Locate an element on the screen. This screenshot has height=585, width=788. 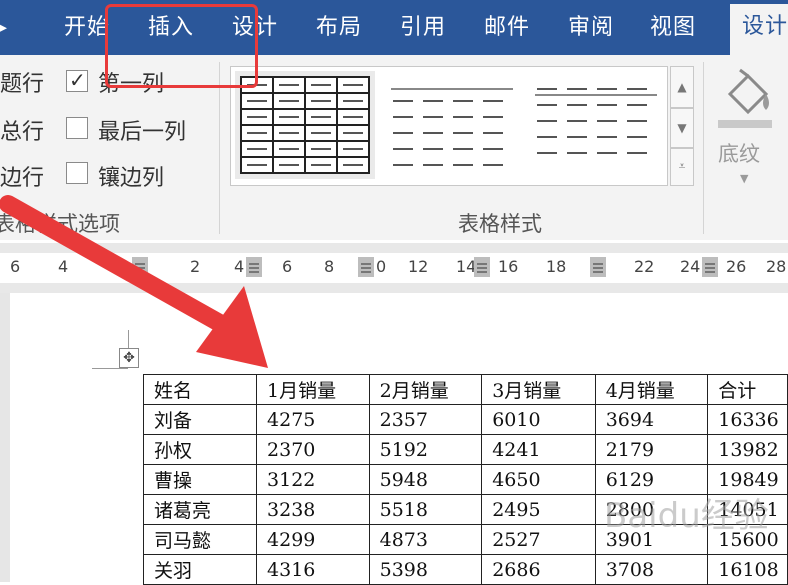
table-header-row: 姓名 1月销量 2月销量 3月销量 4月销量 合计 is located at coordinates (465, 389).